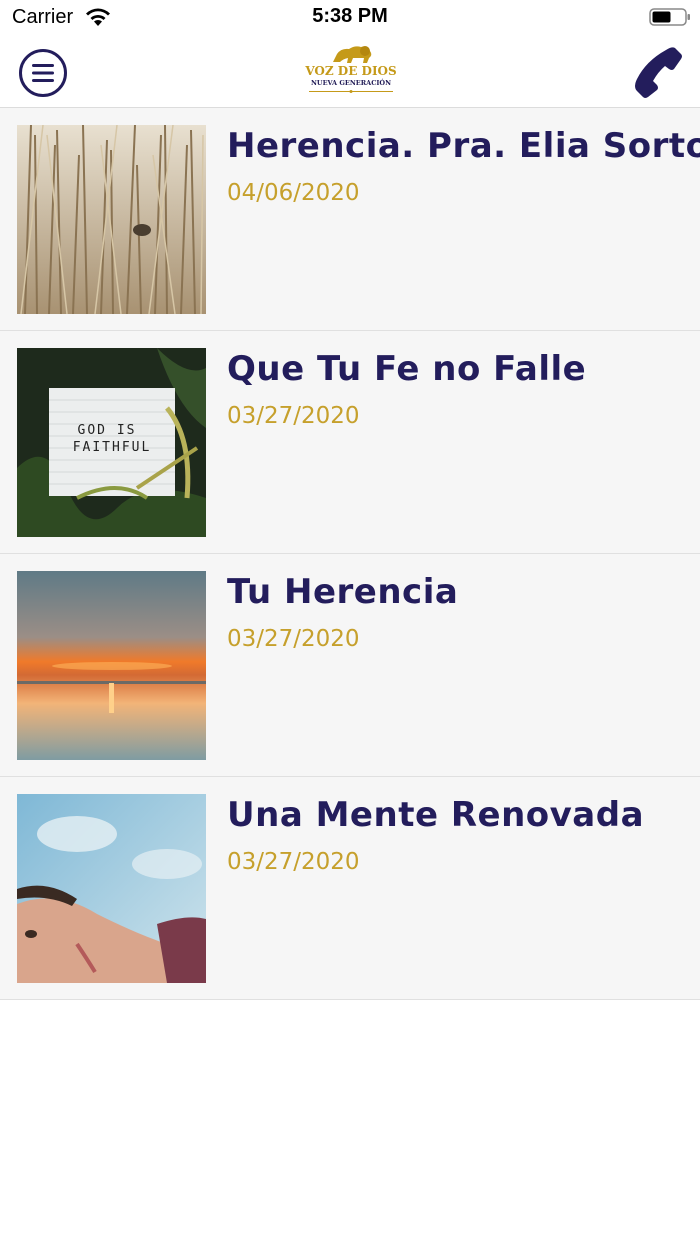 Image resolution: width=700 pixels, height=1244 pixels. Describe the element at coordinates (343, 592) in the screenshot. I see `item-title: Tu Herencia` at that location.